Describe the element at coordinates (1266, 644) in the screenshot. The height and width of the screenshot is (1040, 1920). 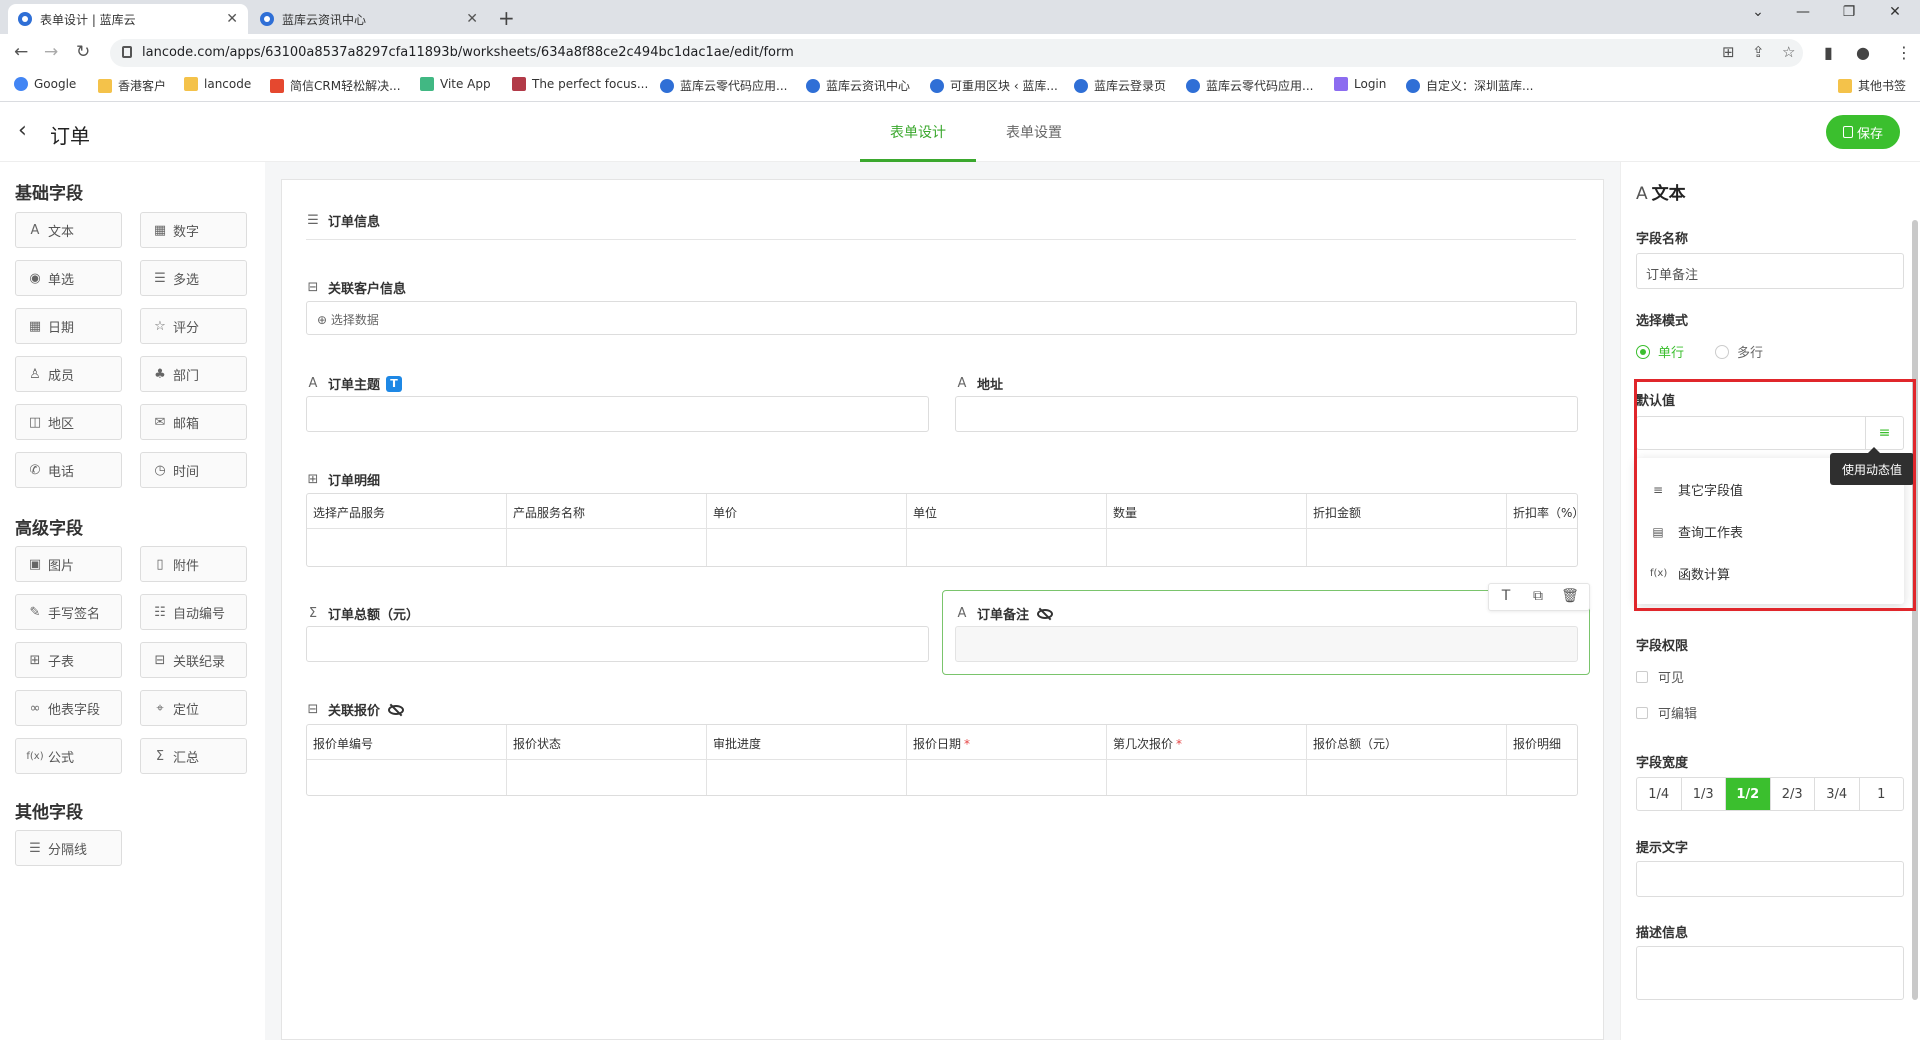
I see `order-note-input` at that location.